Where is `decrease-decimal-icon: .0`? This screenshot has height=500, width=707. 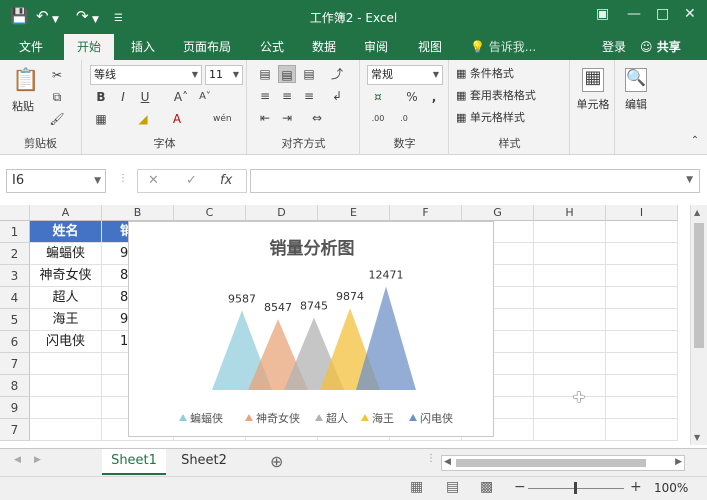 decrease-decimal-icon: .0 is located at coordinates (404, 119).